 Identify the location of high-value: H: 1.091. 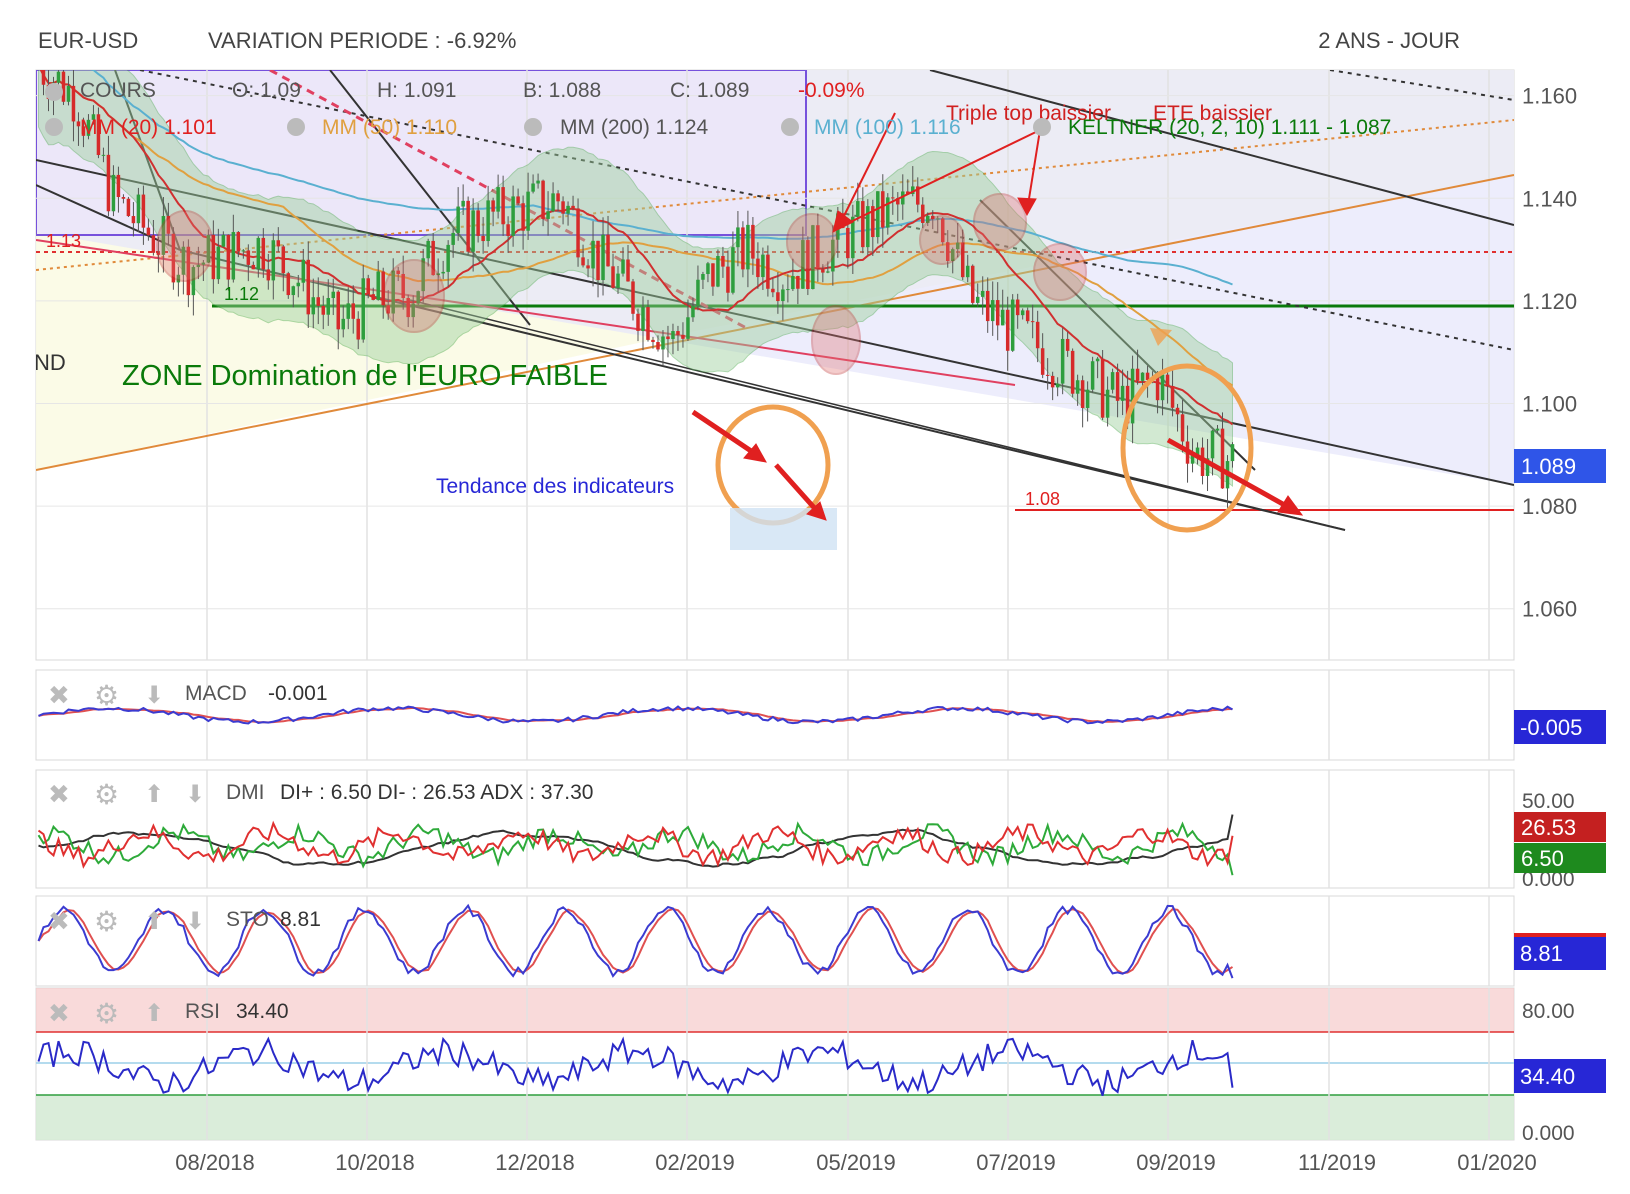
(416, 90).